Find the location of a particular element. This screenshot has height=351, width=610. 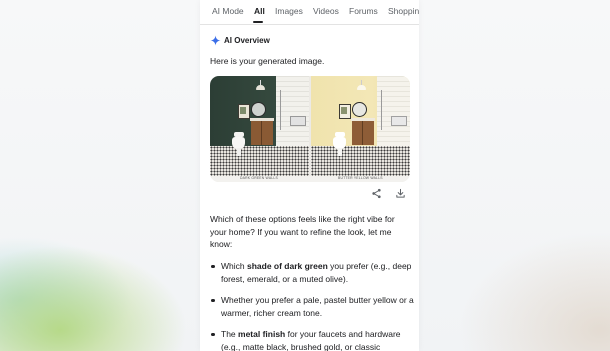

tab-videos: Videos is located at coordinates (326, 11).